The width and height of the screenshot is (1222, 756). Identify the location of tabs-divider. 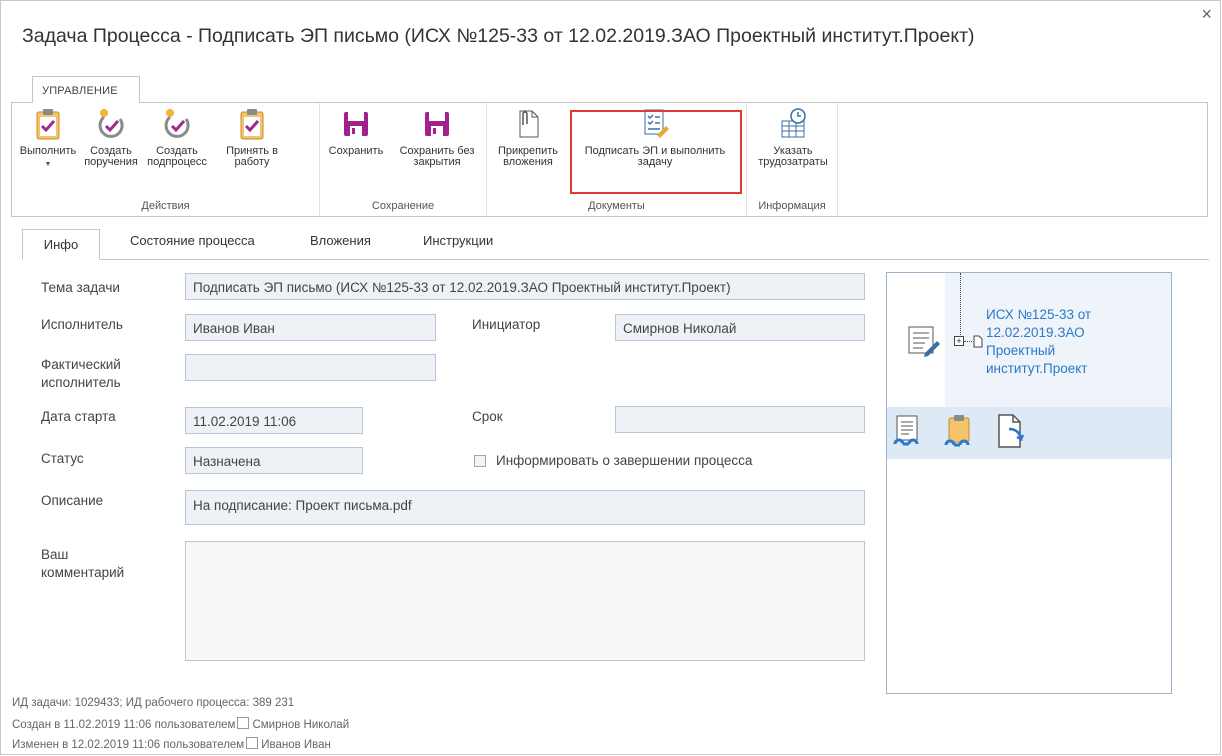
(615, 259).